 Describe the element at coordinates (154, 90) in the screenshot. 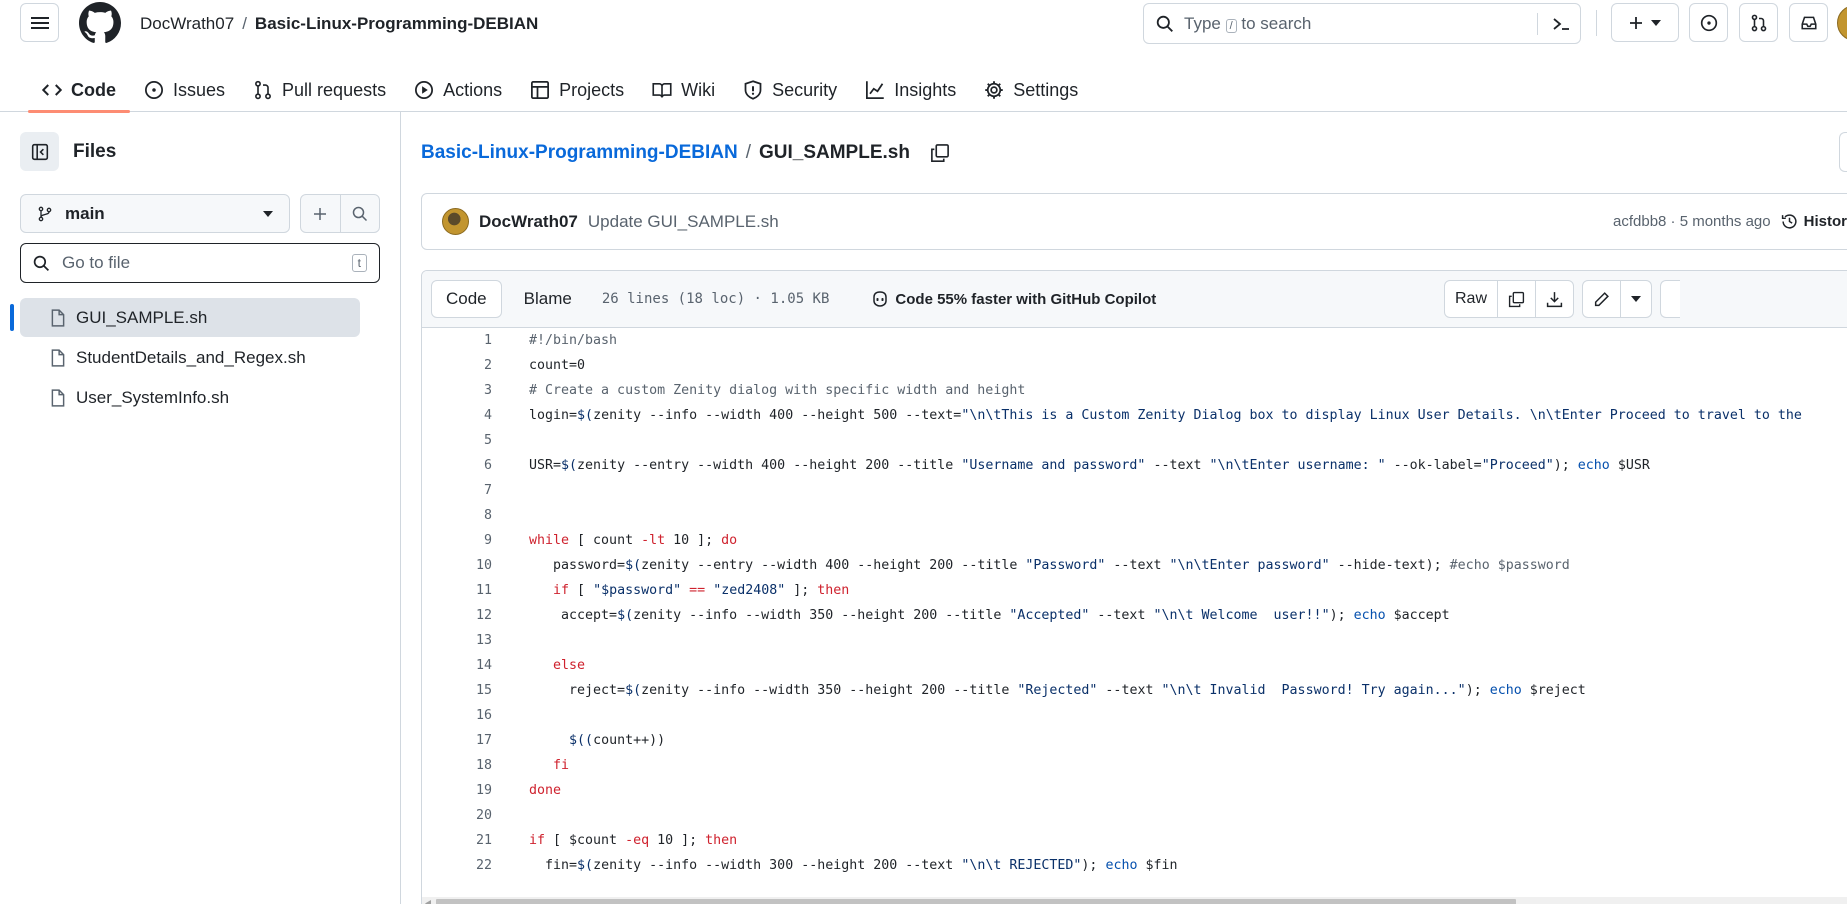

I see `issue-icon` at that location.